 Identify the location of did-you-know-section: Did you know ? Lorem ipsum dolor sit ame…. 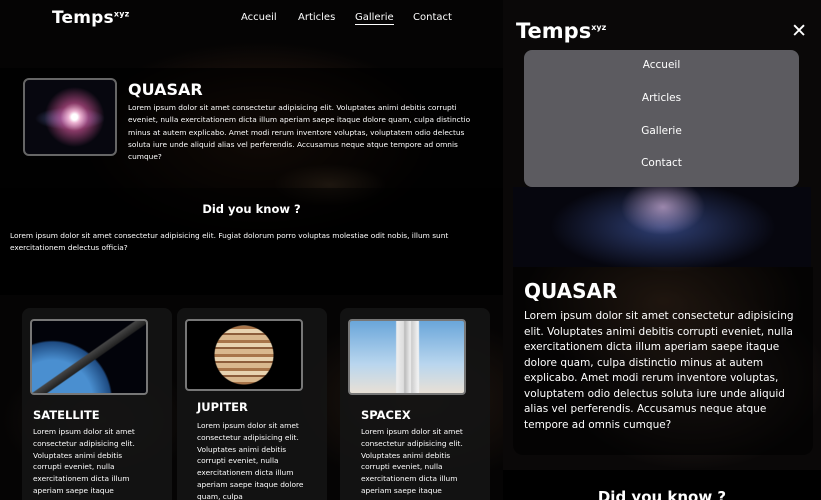
(251, 241).